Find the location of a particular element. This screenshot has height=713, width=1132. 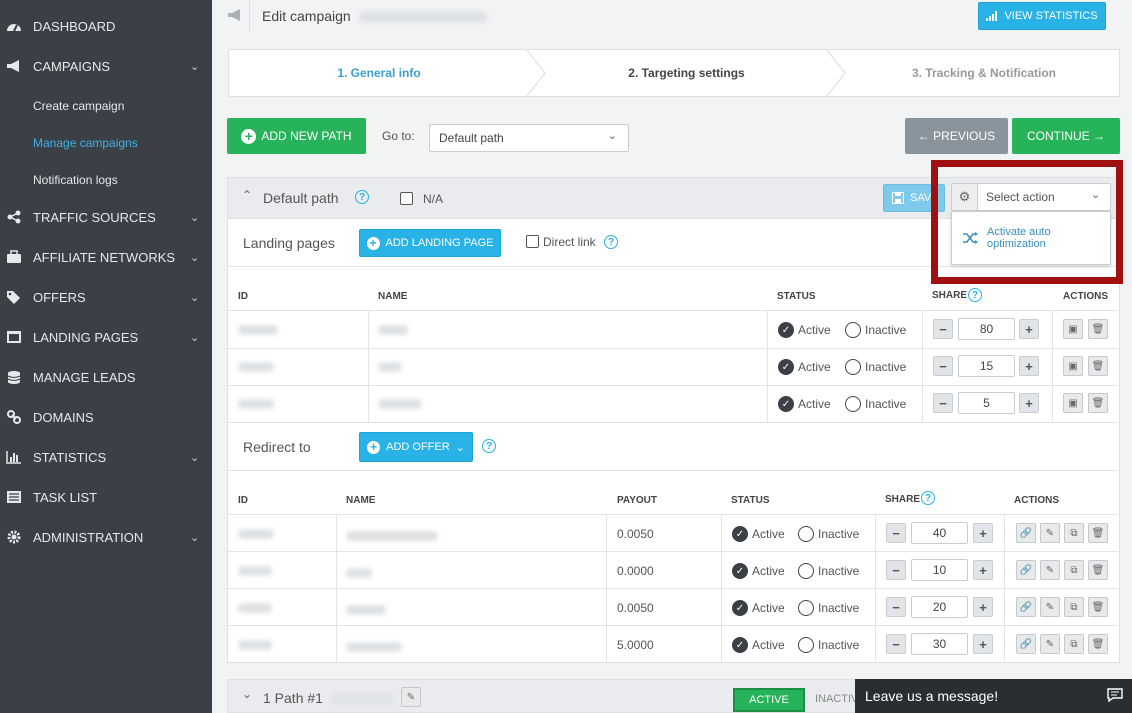

sidebar-item-traffic-sources: TRAFFIC SOURCES ⌄ is located at coordinates (106, 217).